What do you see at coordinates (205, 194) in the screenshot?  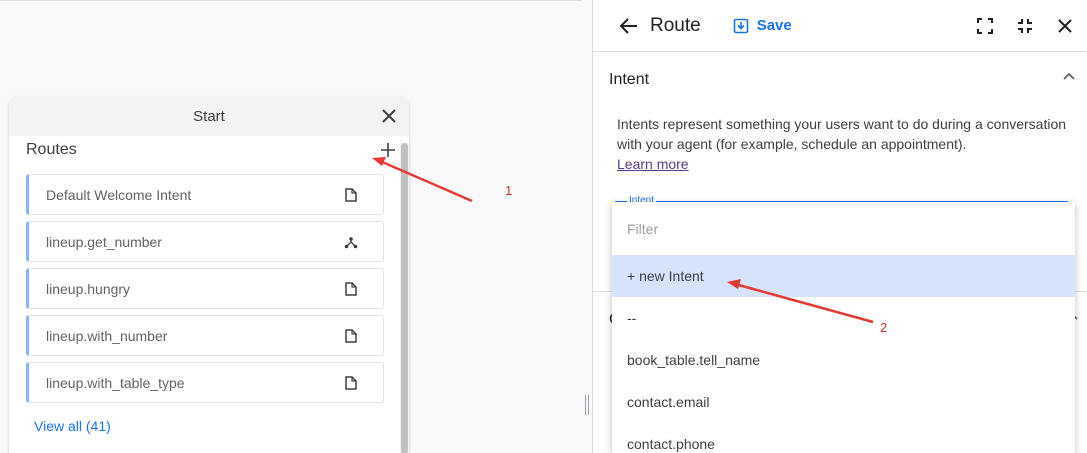 I see `route-item: Default Welcome Intent` at bounding box center [205, 194].